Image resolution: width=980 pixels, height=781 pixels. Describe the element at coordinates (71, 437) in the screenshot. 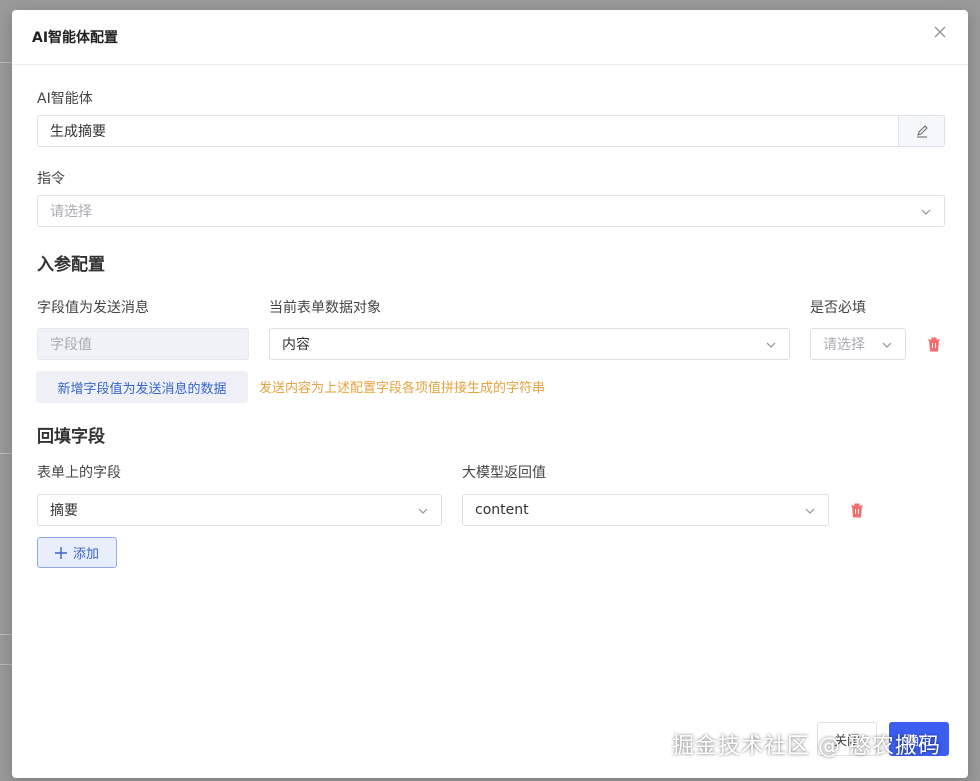

I see `backfill-title: 回填字段` at that location.